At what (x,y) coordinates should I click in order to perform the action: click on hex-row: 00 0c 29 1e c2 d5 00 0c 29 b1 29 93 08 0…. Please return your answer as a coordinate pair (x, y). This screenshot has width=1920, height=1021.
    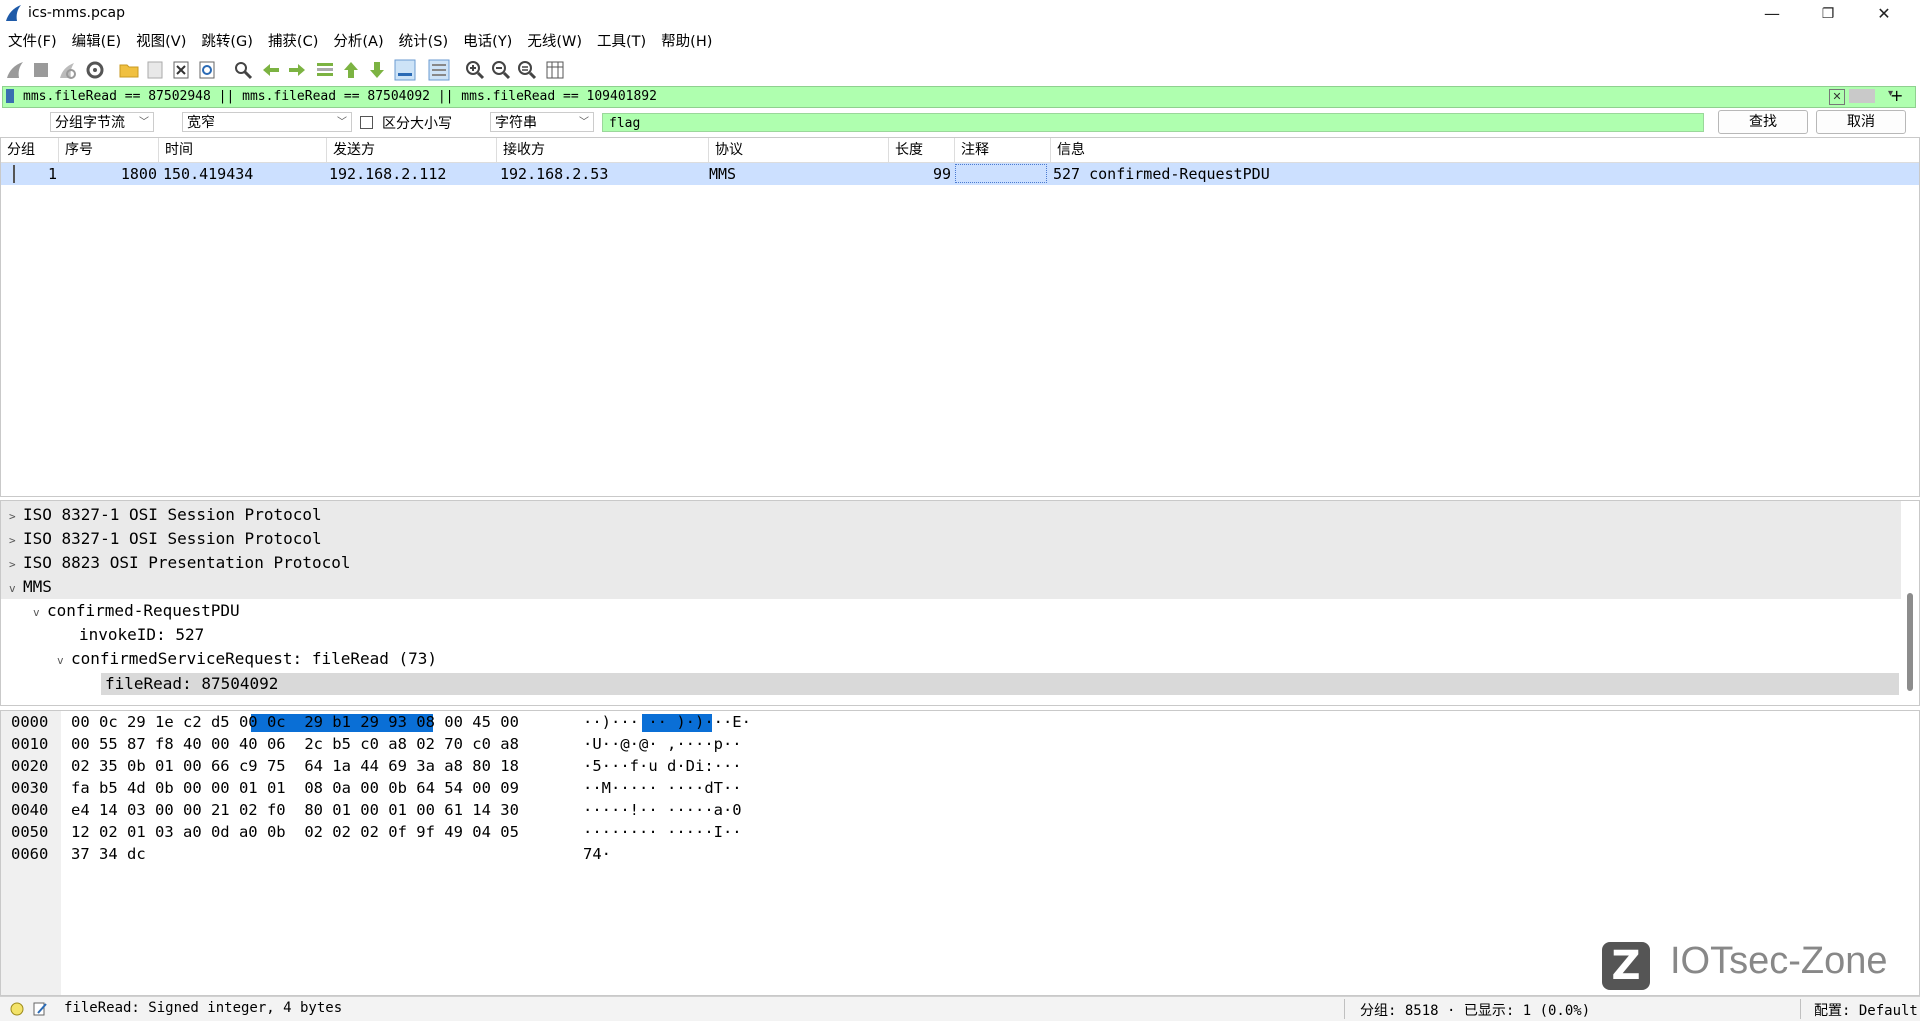
    Looking at the image, I should click on (295, 722).